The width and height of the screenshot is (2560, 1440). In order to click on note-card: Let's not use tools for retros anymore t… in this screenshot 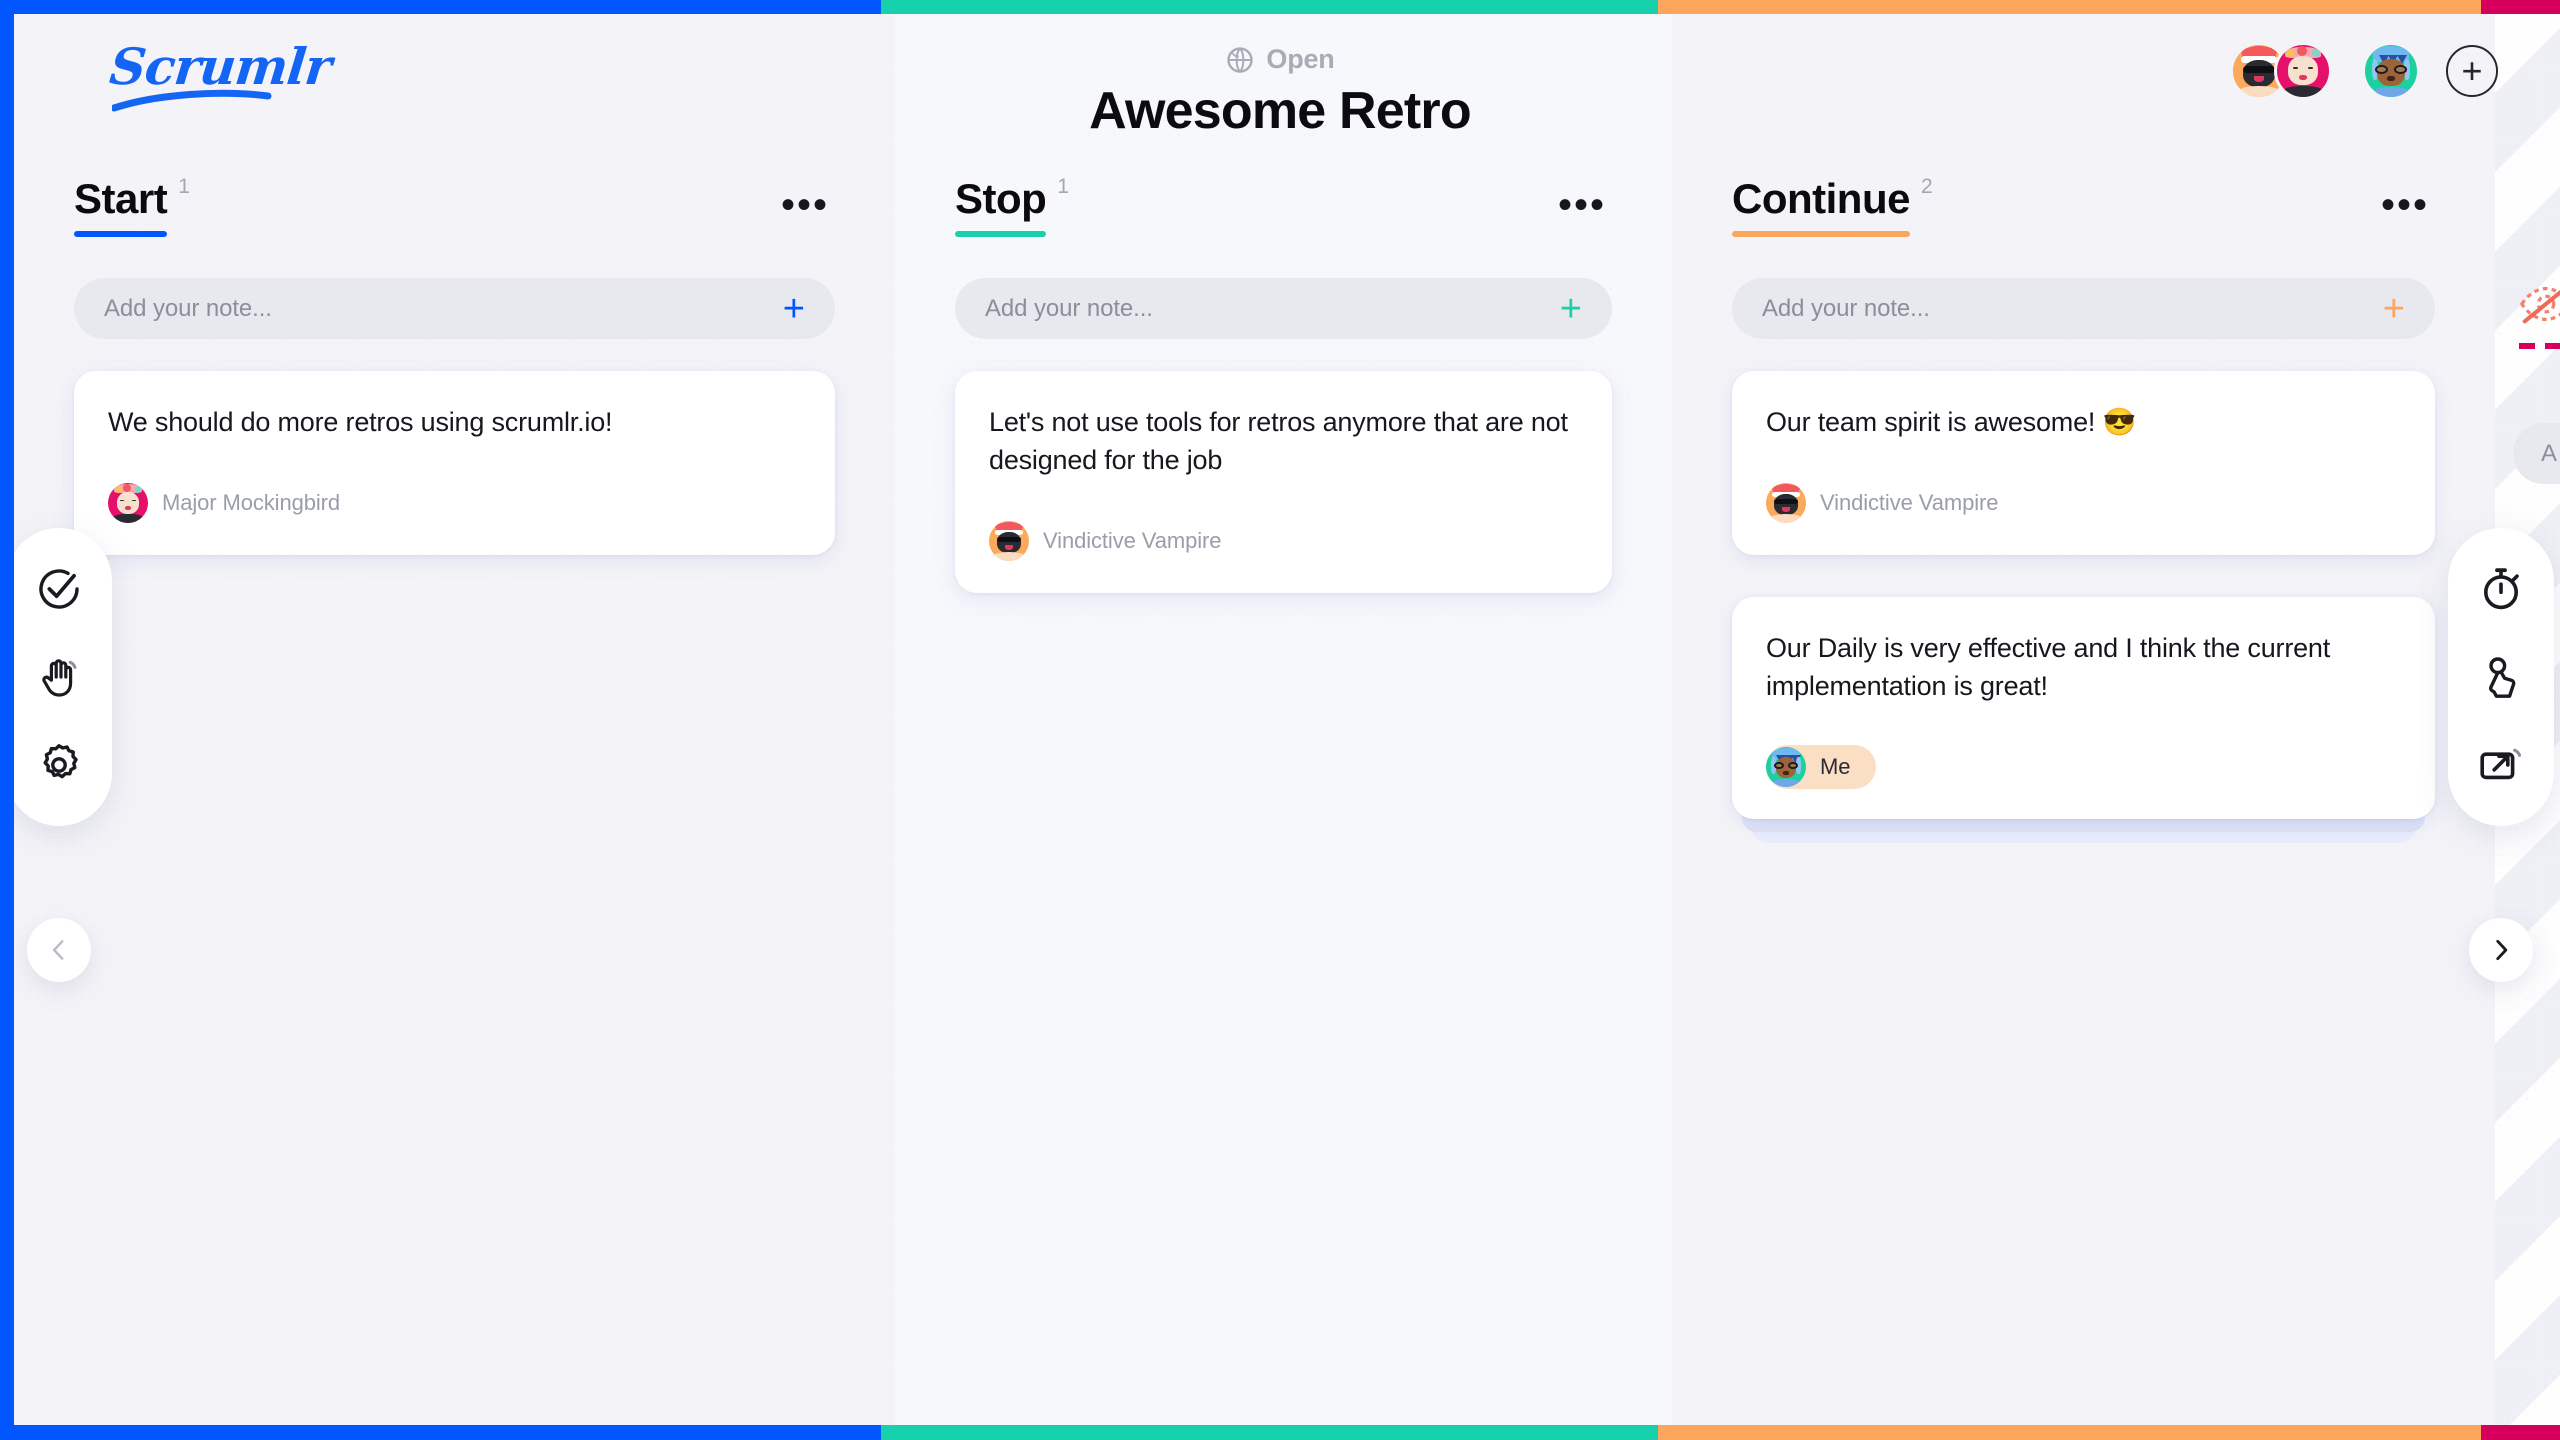, I will do `click(1283, 482)`.